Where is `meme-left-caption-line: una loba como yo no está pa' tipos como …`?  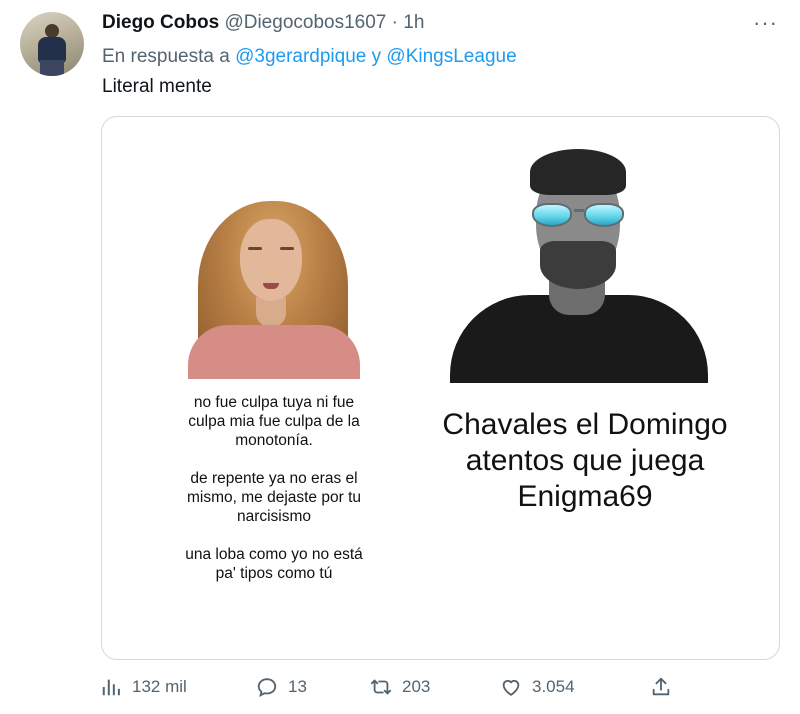
meme-left-caption-line: una loba como yo no está pa' tipos como … is located at coordinates (274, 564).